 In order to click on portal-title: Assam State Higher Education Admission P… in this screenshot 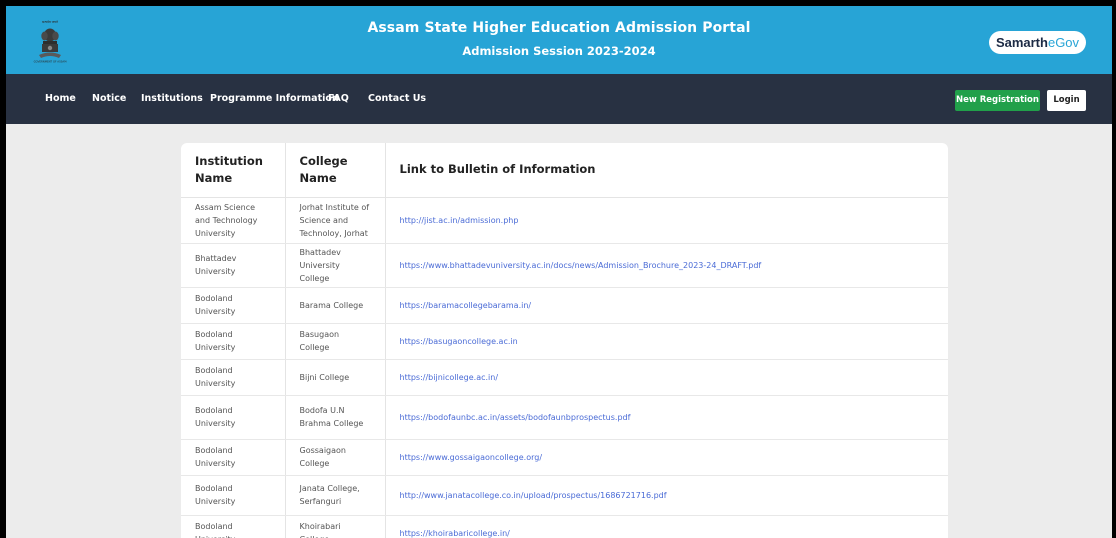, I will do `click(559, 28)`.